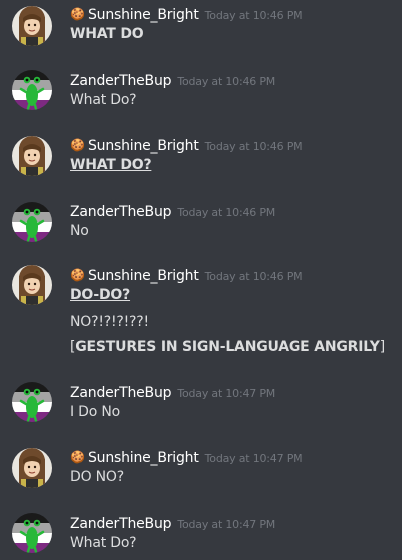 The image size is (402, 560). I want to click on message-header: 🍪 Sunshine_Bright Today at 10:47 PM, so click(186, 456).